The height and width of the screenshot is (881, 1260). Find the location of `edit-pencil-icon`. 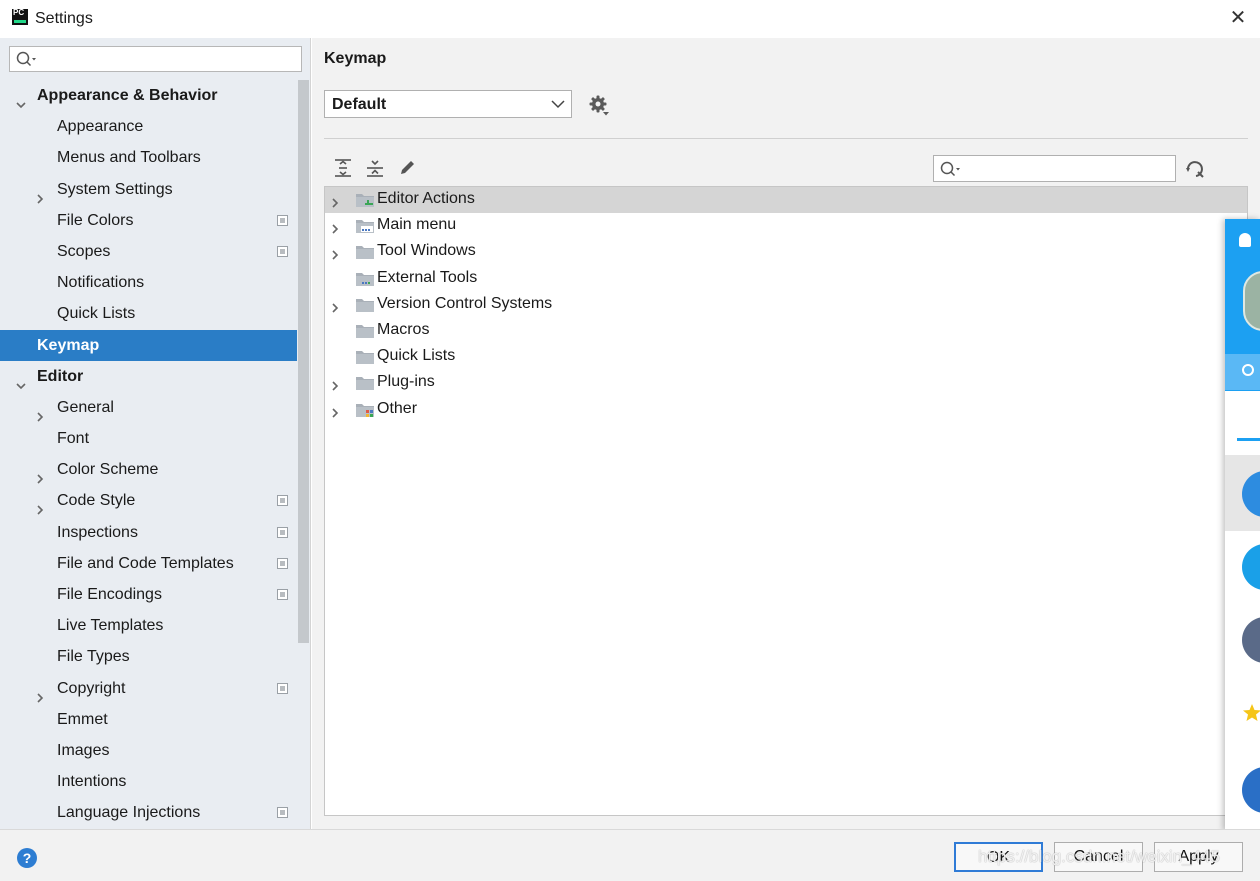

edit-pencil-icon is located at coordinates (408, 168).